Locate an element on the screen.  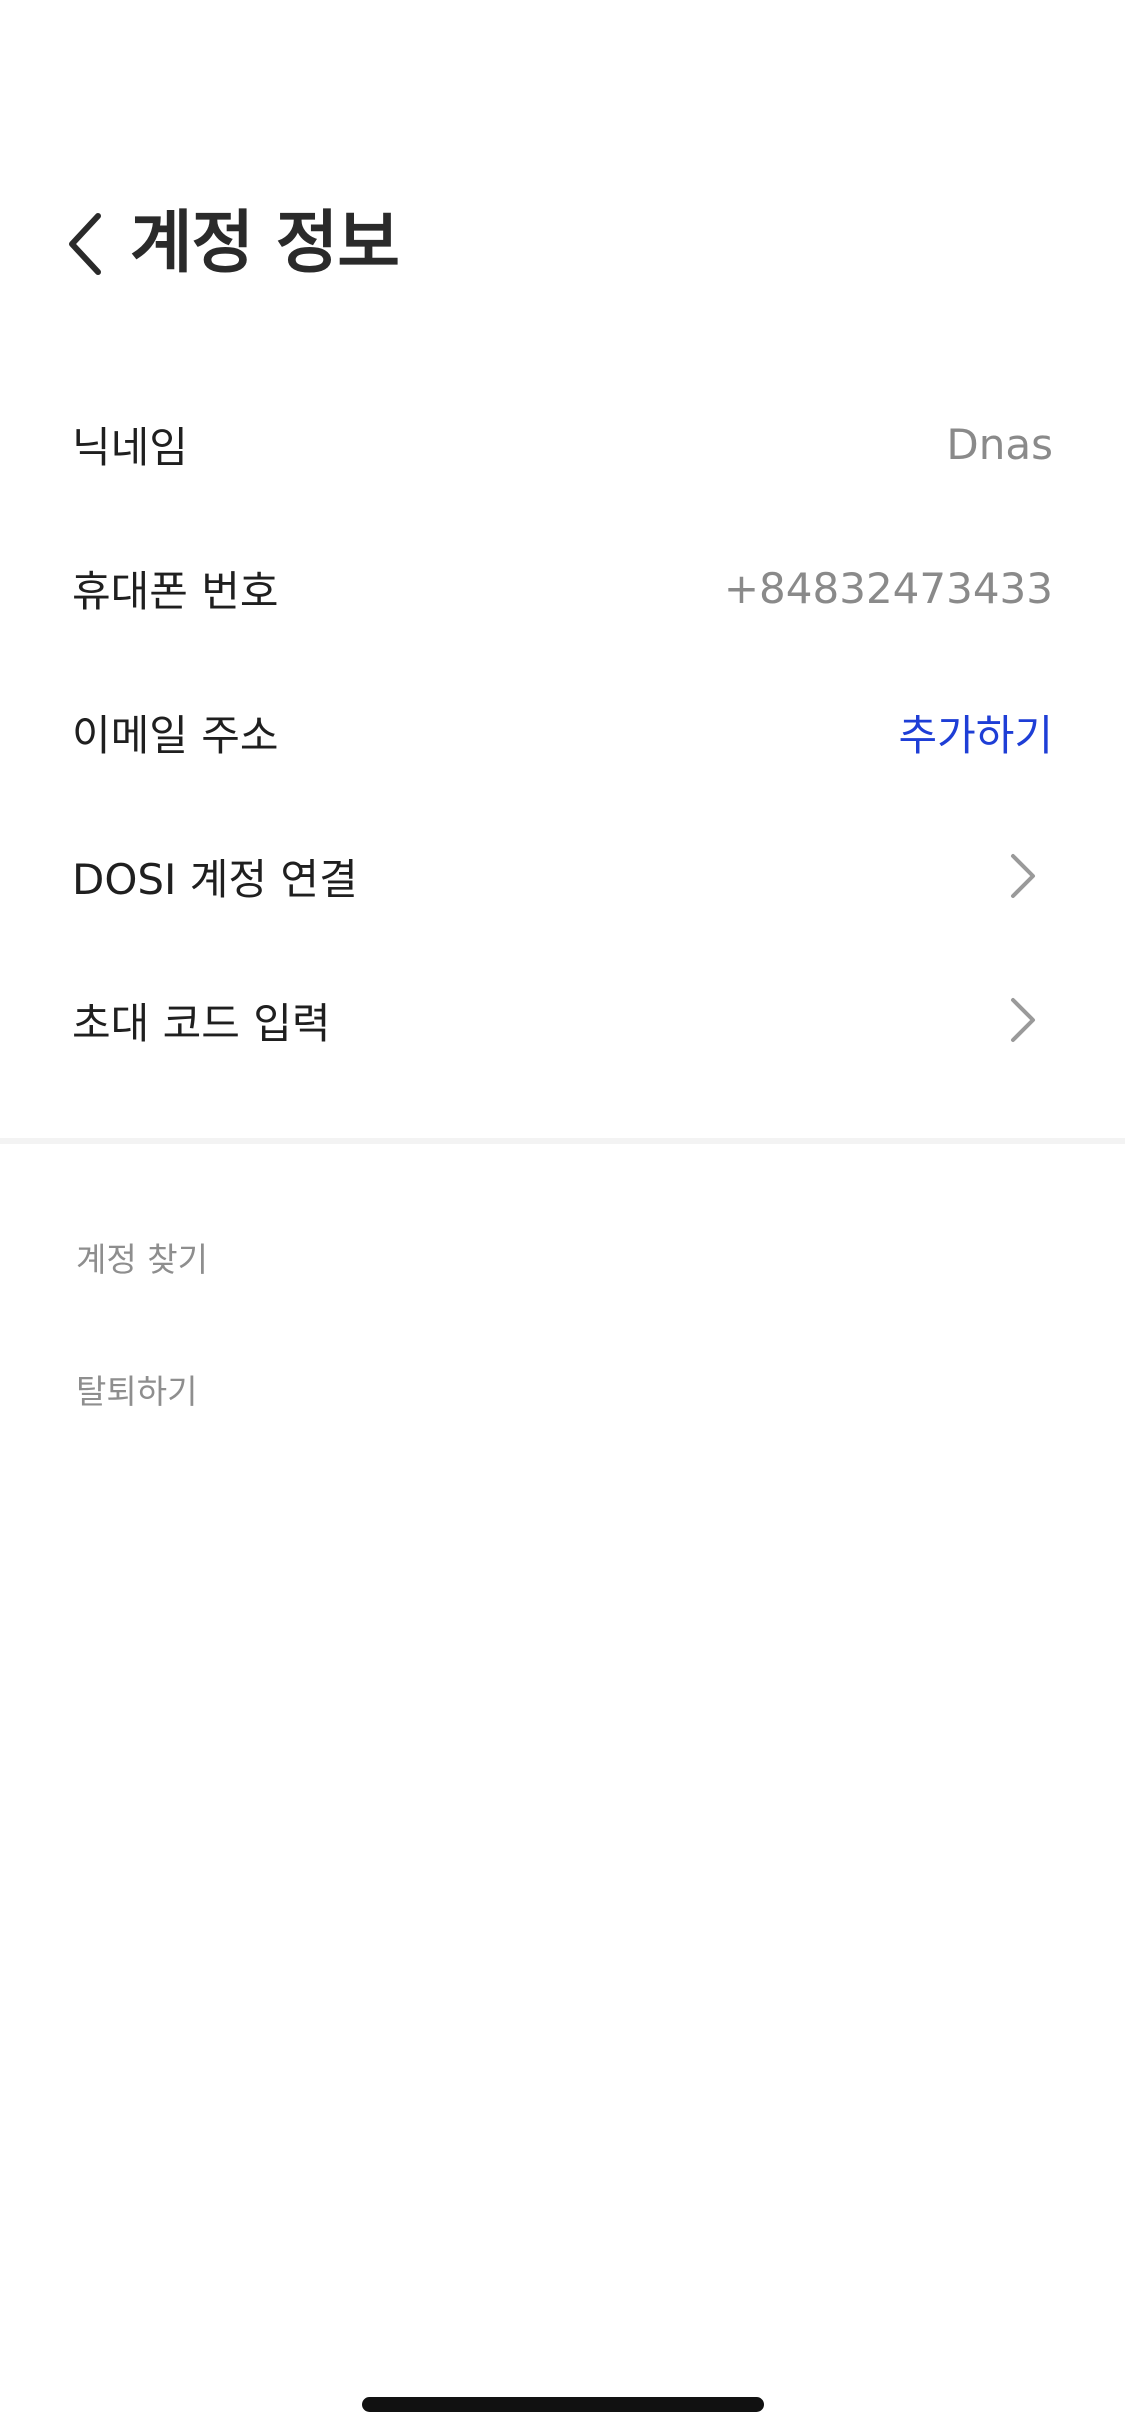
page-title: 계정 정보 is located at coordinates (265, 243).